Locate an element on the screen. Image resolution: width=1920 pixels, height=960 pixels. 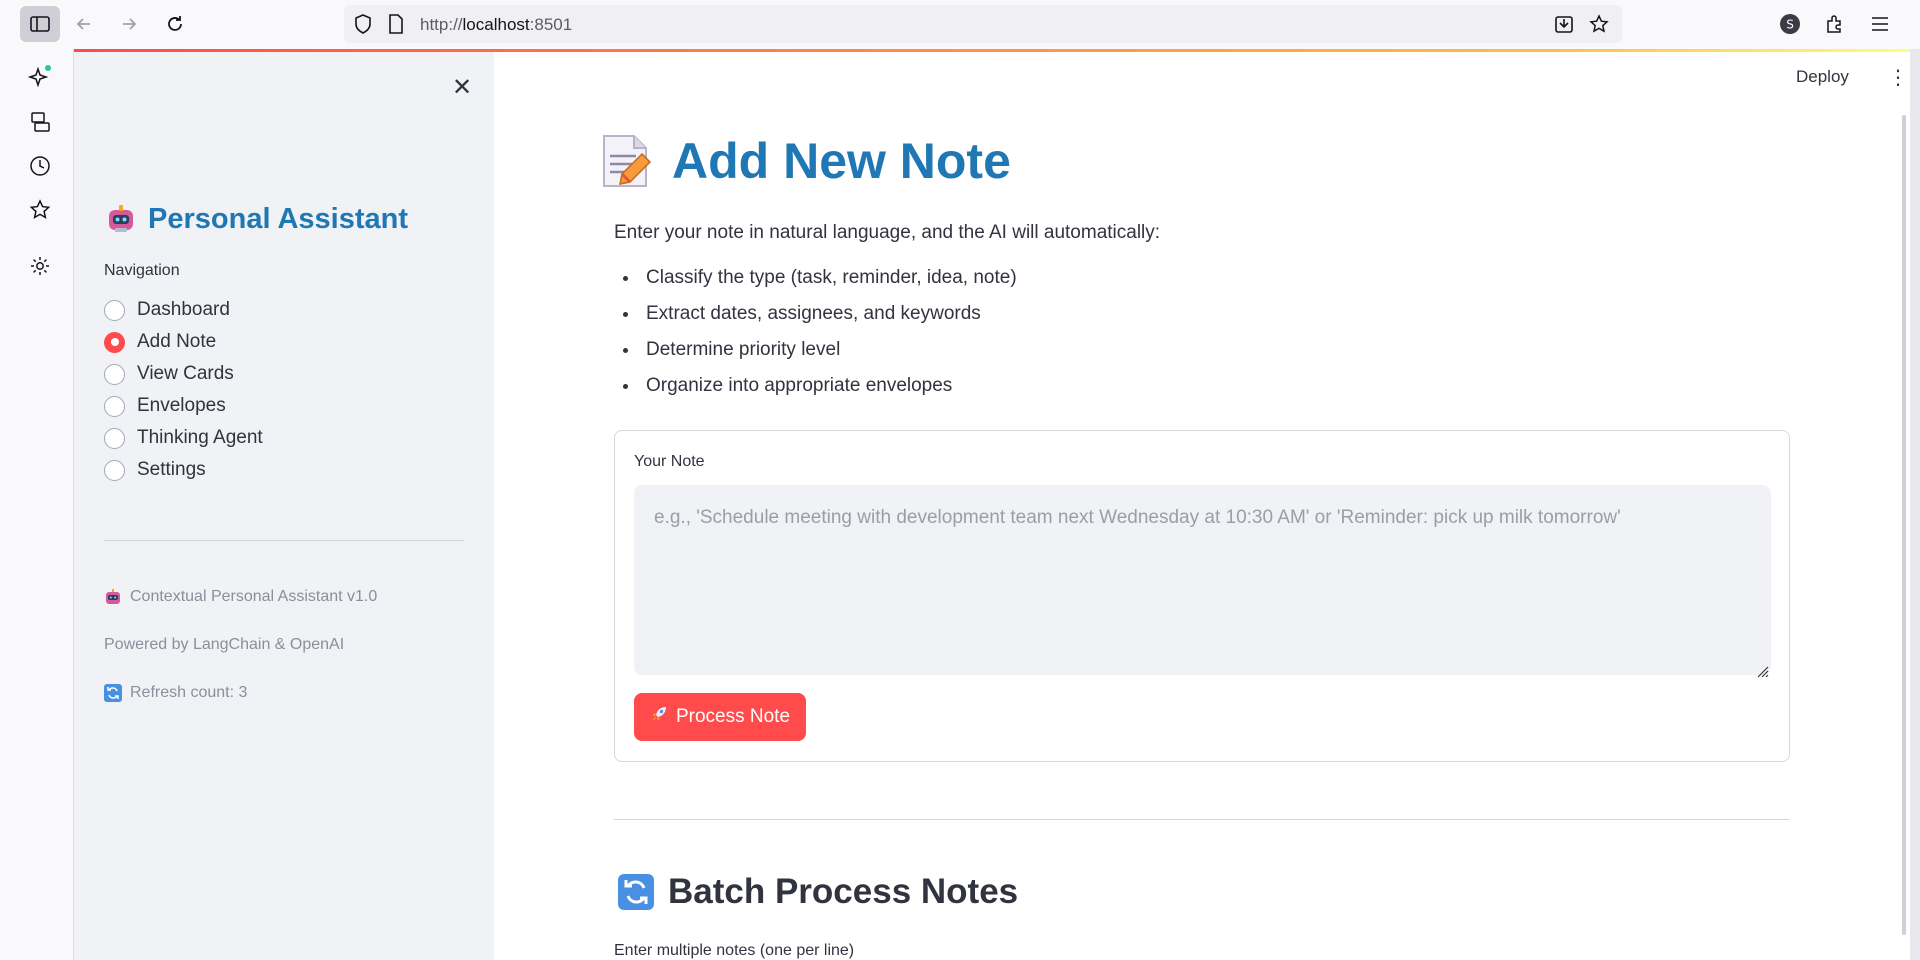
deploy-button: Deploy is located at coordinates (1822, 77).